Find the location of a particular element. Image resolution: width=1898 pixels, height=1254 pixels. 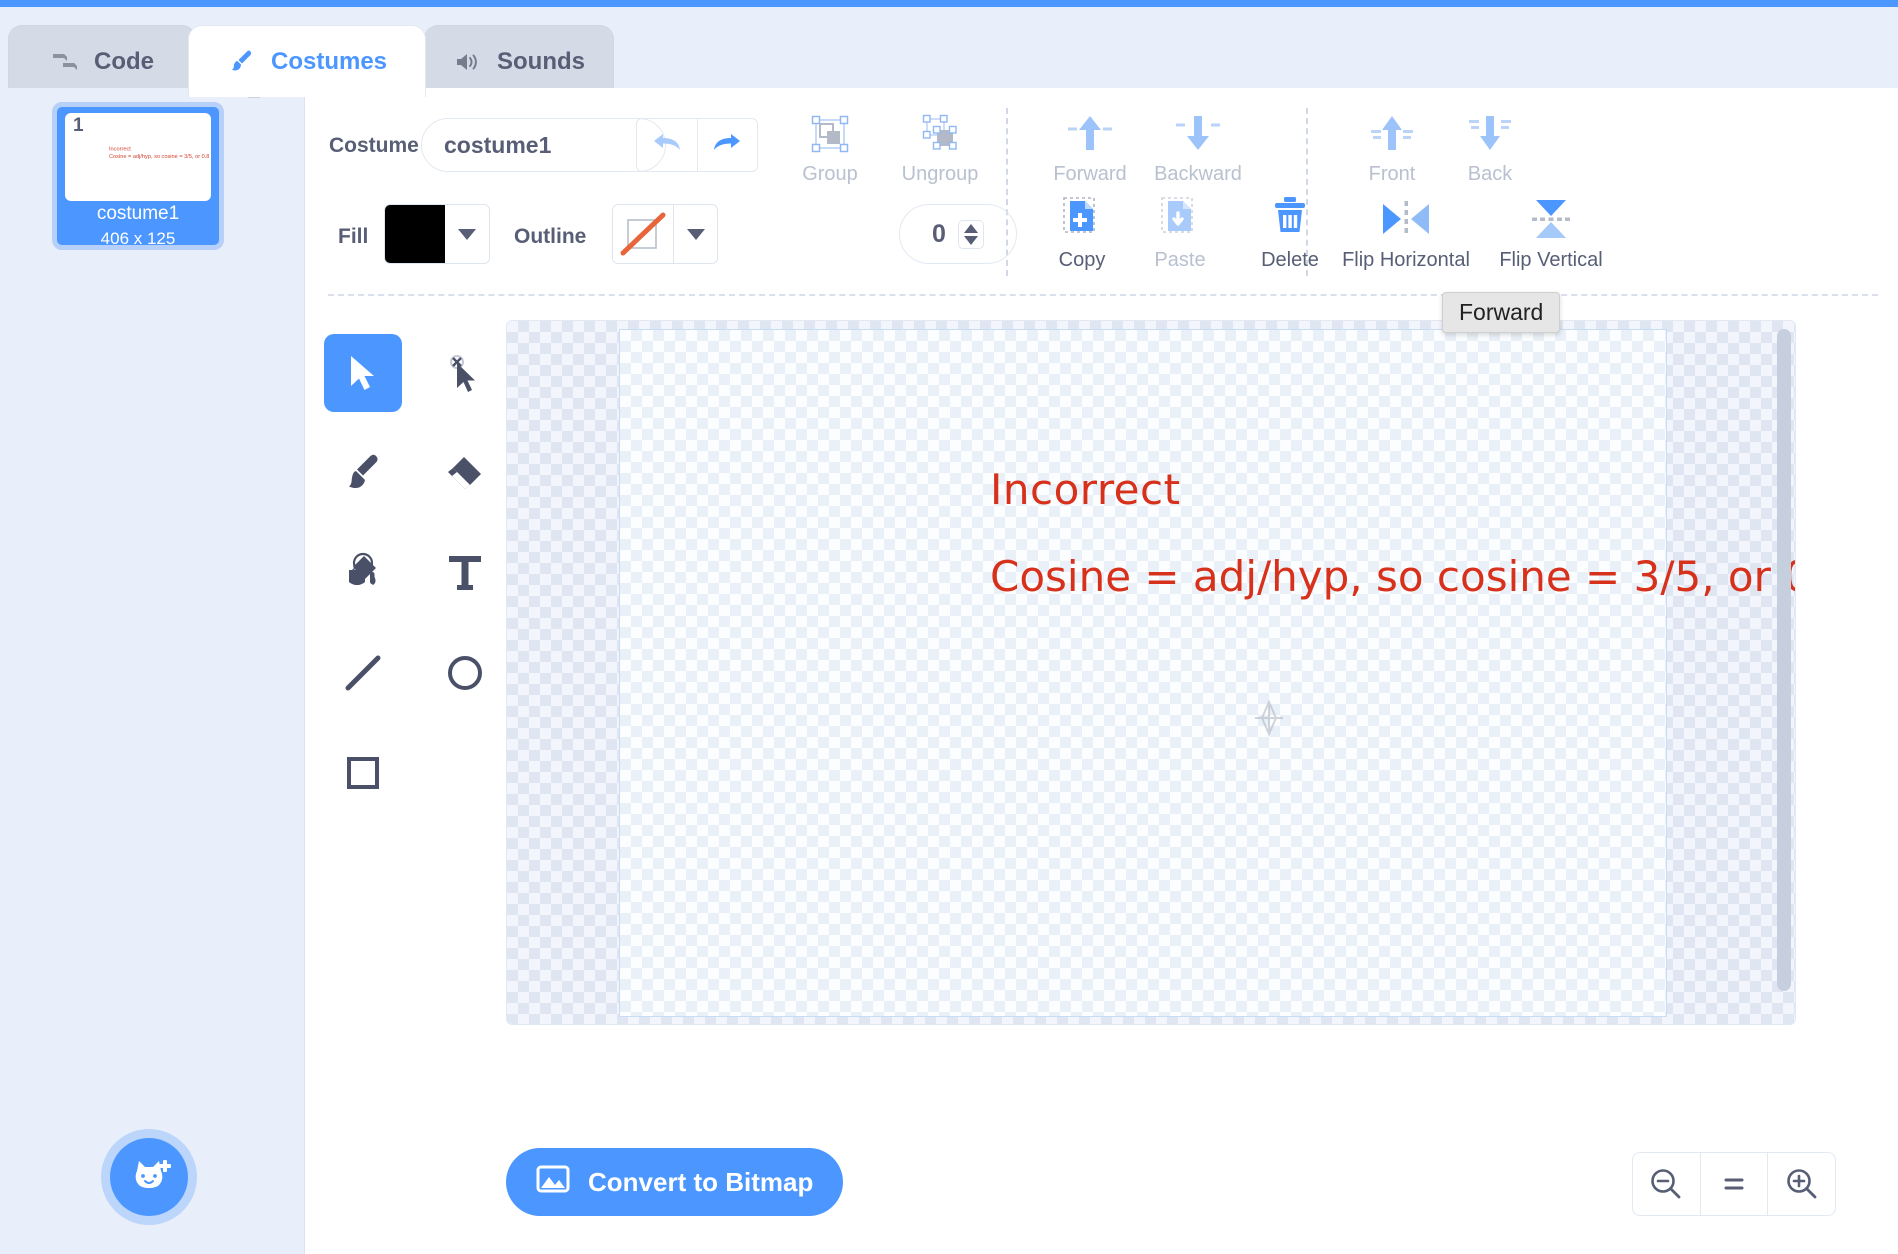

text-t-icon is located at coordinates (465, 573).